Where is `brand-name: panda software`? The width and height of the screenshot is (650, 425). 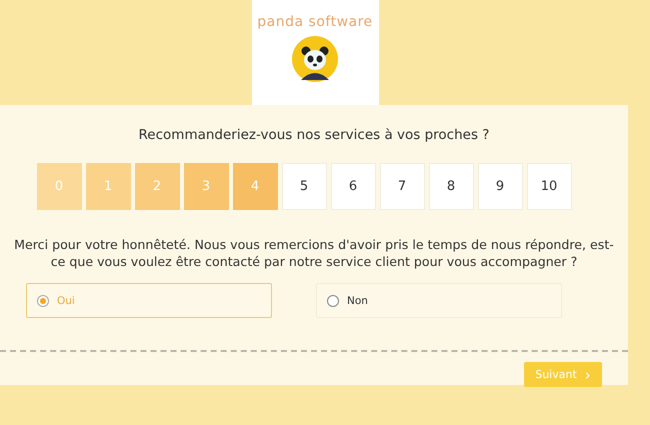
brand-name: panda software is located at coordinates (315, 22).